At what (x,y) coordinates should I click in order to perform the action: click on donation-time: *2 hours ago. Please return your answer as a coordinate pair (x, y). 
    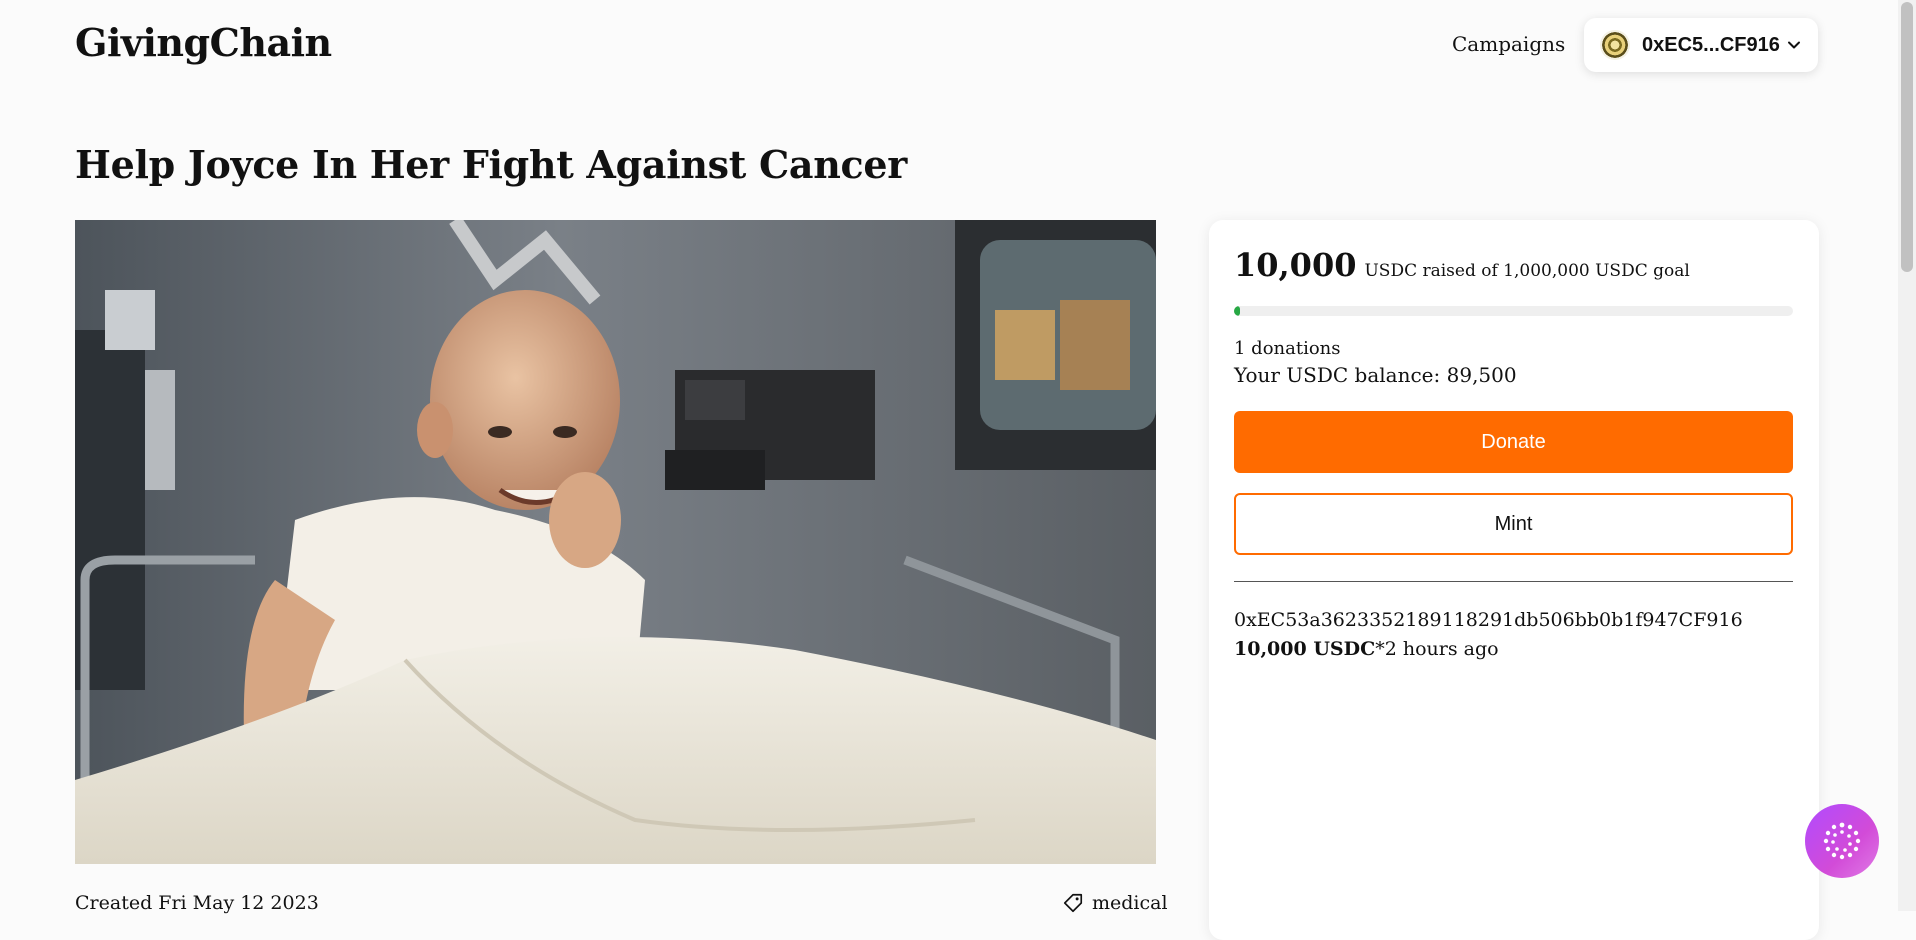
    Looking at the image, I should click on (1437, 649).